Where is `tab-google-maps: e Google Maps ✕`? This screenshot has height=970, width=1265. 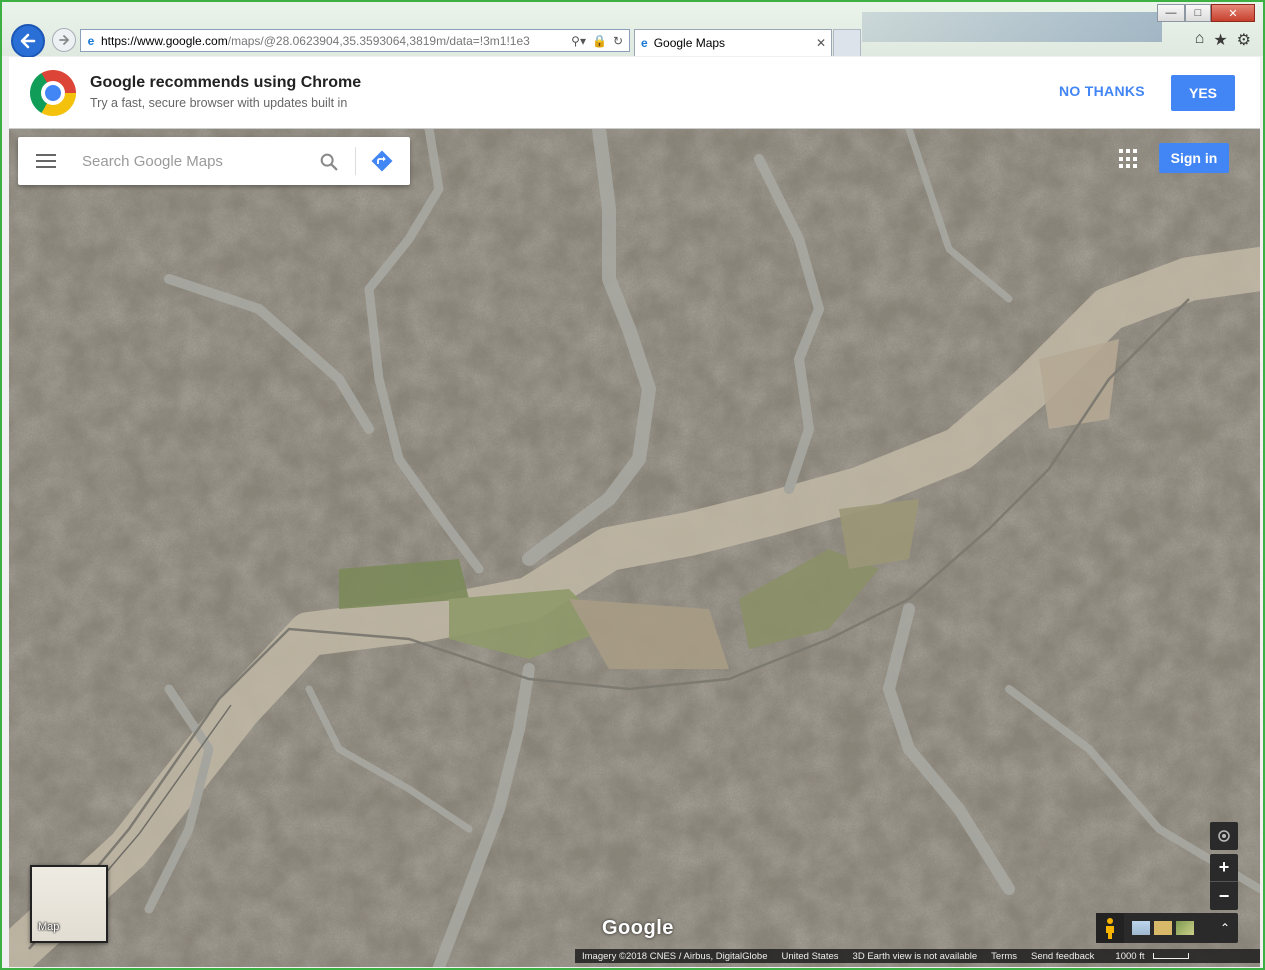 tab-google-maps: e Google Maps ✕ is located at coordinates (733, 42).